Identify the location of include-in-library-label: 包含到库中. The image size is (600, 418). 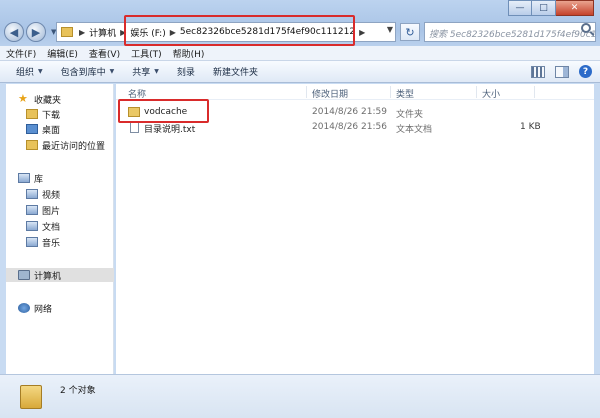
(83, 73).